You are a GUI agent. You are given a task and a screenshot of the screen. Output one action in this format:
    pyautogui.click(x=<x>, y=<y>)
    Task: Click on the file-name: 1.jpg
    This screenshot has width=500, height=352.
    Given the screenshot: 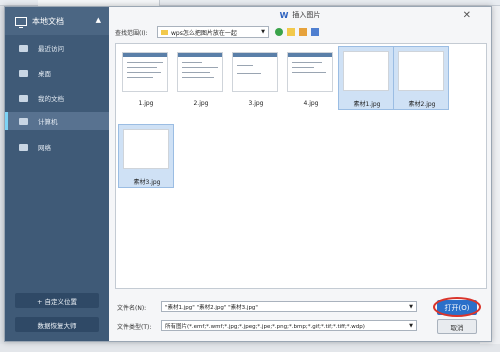 What is the action you would take?
    pyautogui.click(x=146, y=103)
    